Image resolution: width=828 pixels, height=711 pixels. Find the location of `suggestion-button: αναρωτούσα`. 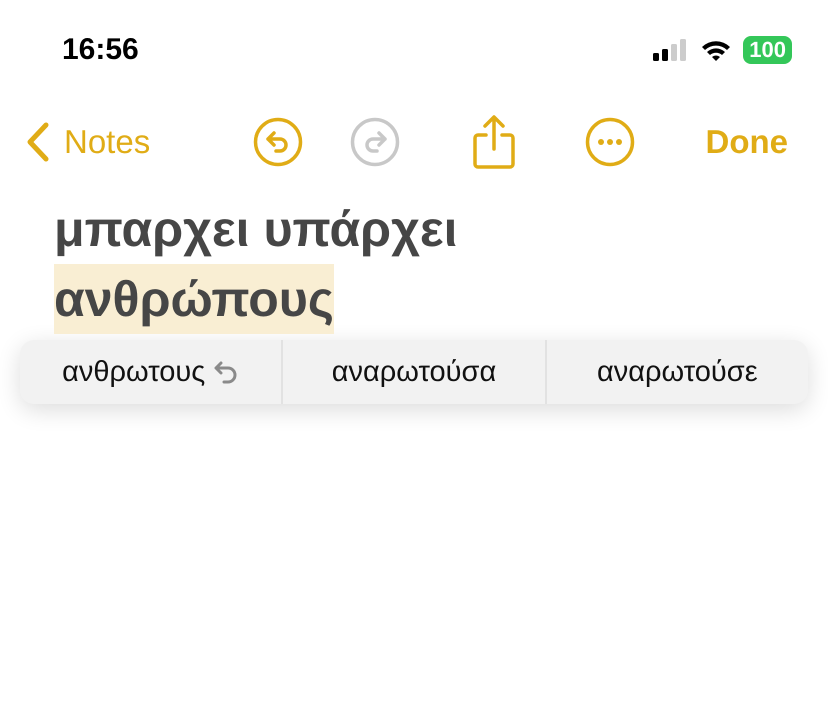

suggestion-button: αναρωτούσα is located at coordinates (413, 372).